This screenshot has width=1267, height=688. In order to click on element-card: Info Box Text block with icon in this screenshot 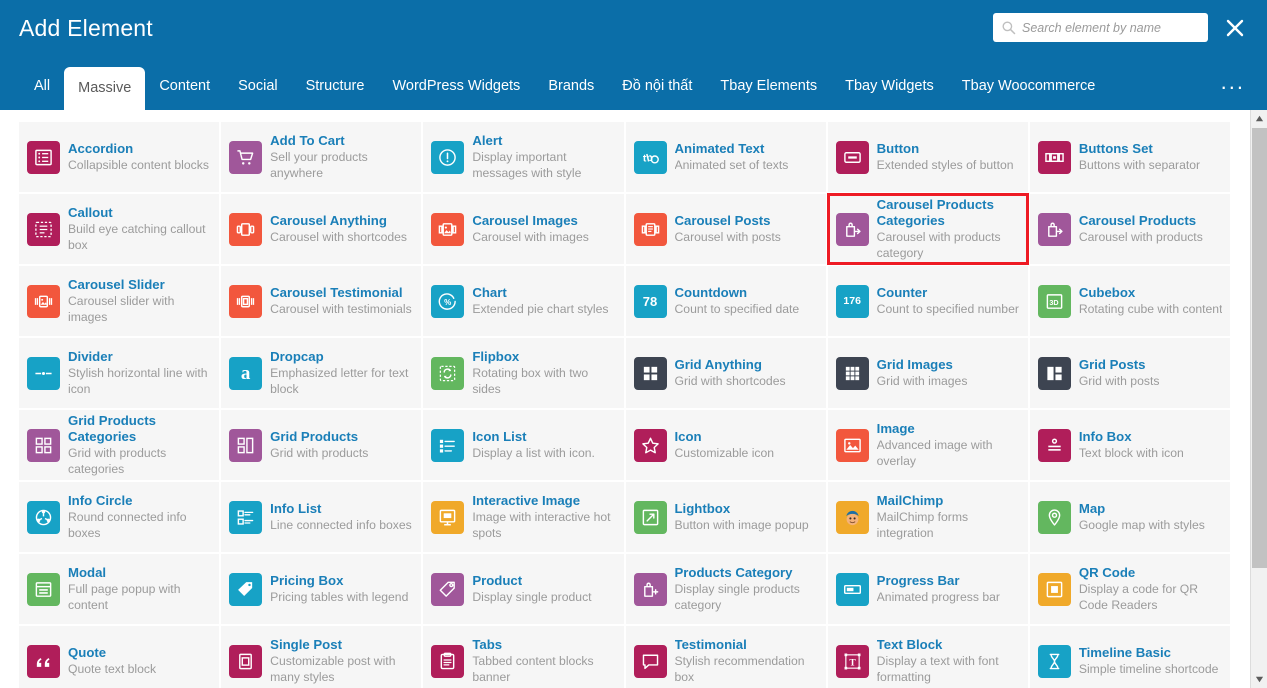, I will do `click(1129, 445)`.